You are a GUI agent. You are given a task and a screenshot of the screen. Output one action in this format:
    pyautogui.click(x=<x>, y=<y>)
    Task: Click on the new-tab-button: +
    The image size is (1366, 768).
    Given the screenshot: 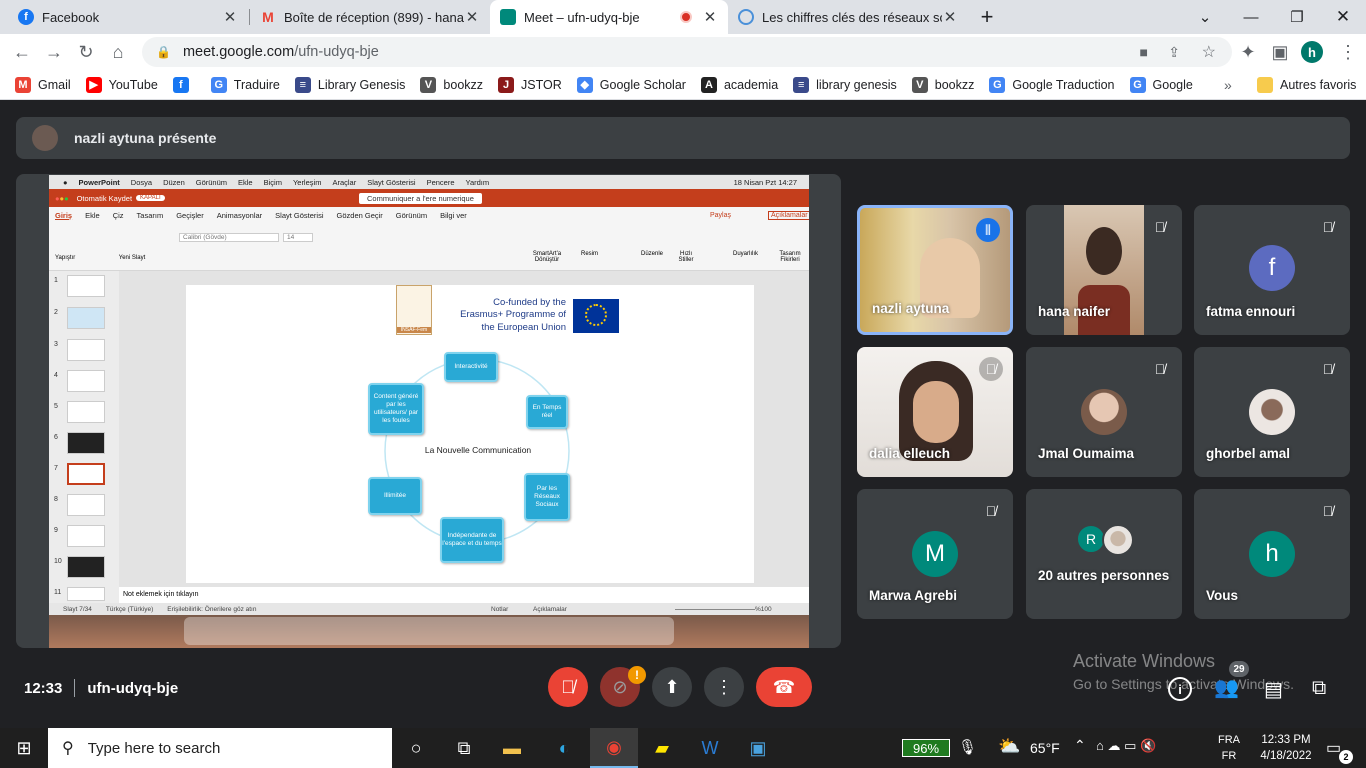 What is the action you would take?
    pyautogui.click(x=987, y=17)
    